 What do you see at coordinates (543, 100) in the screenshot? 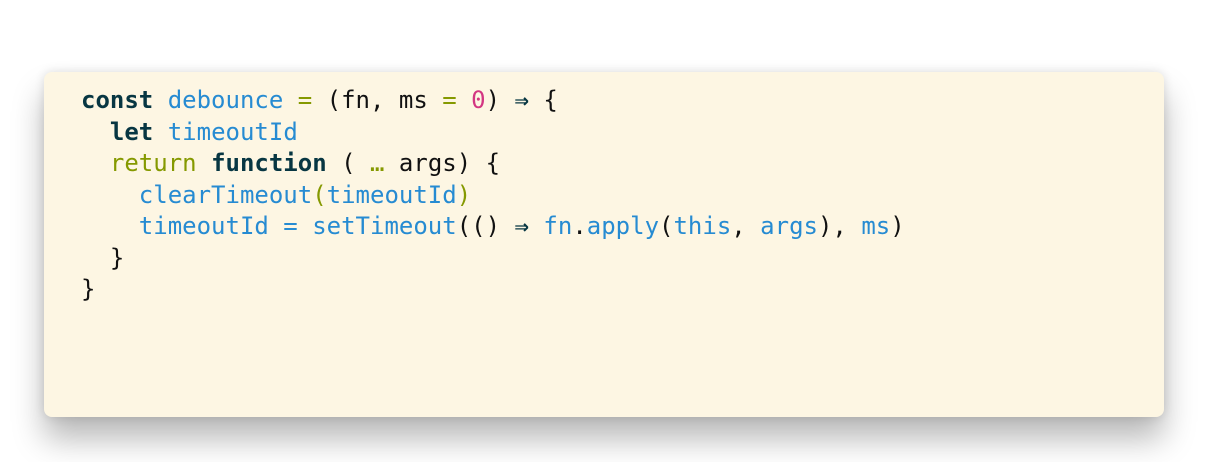
I see `brace-open: {` at bounding box center [543, 100].